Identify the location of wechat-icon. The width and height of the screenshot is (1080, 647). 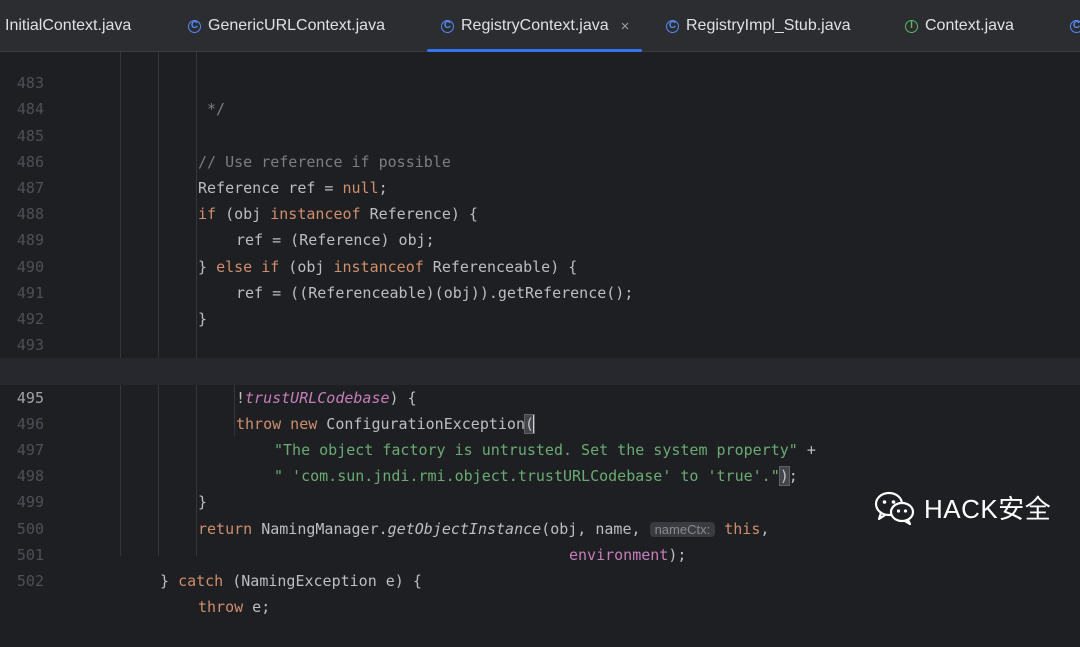
(894, 508).